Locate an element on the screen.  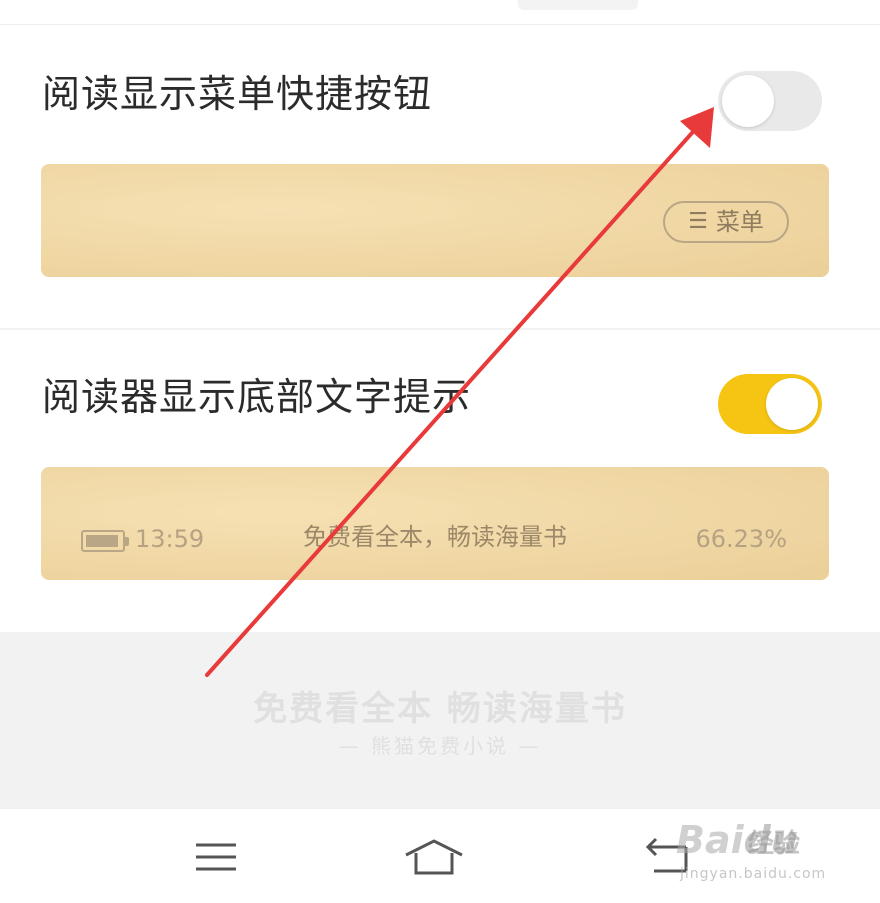
top-divider is located at coordinates (440, 24).